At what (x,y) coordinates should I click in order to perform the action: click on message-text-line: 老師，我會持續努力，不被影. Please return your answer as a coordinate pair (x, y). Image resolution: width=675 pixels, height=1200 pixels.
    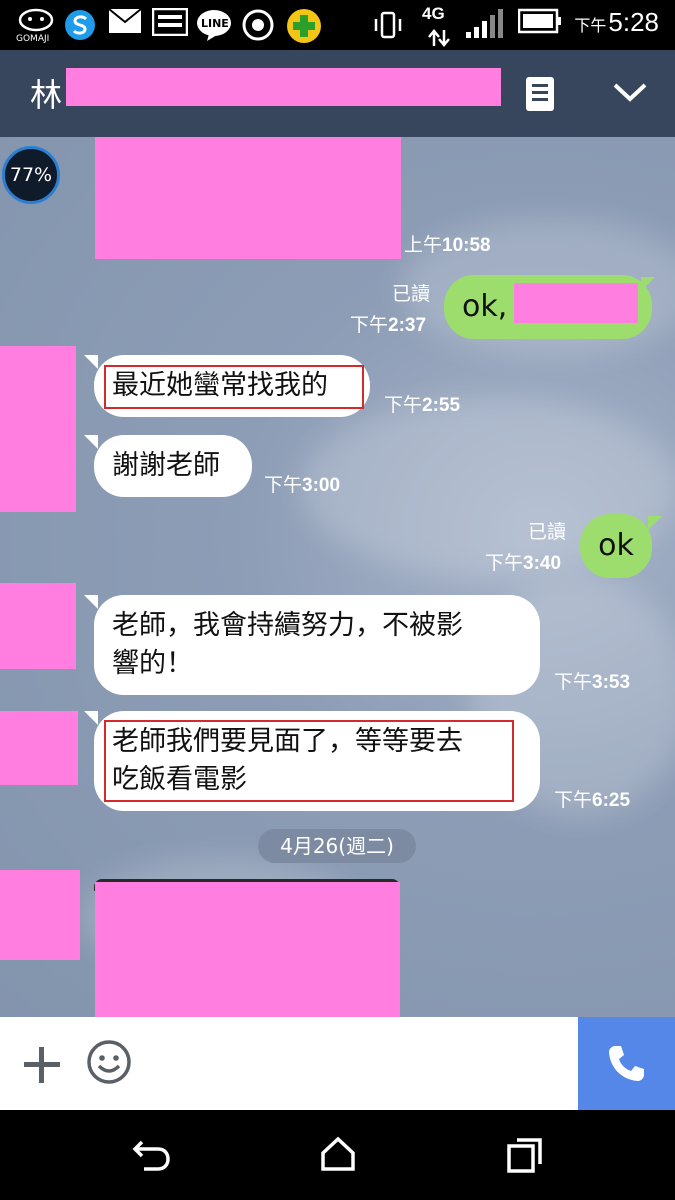
    Looking at the image, I should click on (287, 625).